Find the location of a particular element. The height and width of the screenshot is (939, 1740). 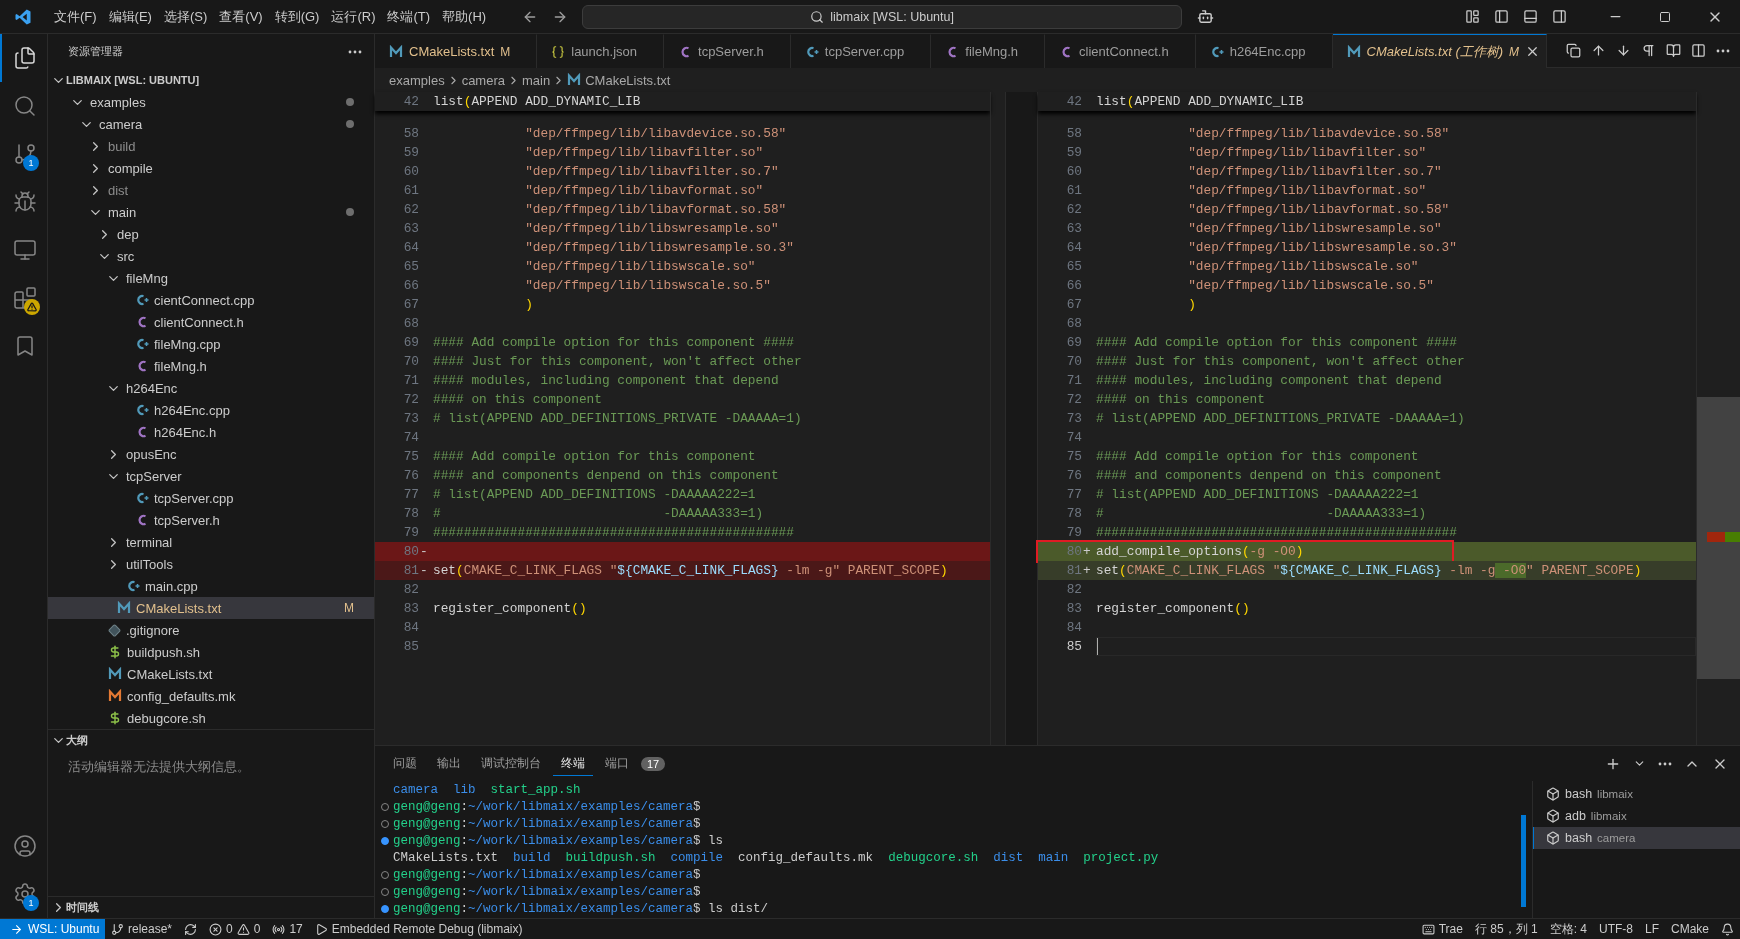

file-item: tcpServer.h is located at coordinates (211, 520).